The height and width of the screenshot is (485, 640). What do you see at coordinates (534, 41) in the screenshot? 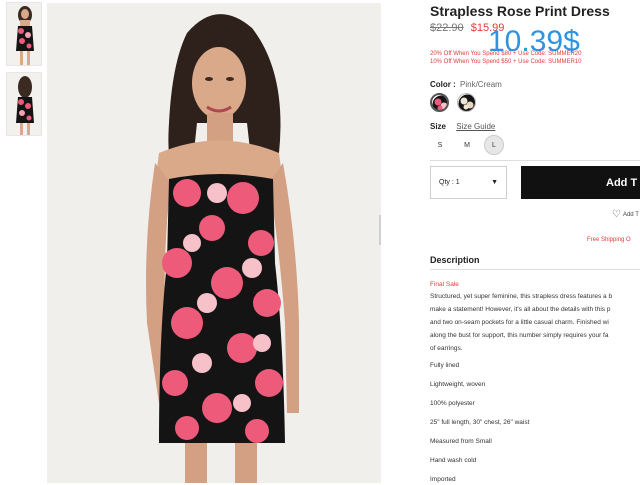
I see `overlay-price-annotation: 10.39$` at bounding box center [534, 41].